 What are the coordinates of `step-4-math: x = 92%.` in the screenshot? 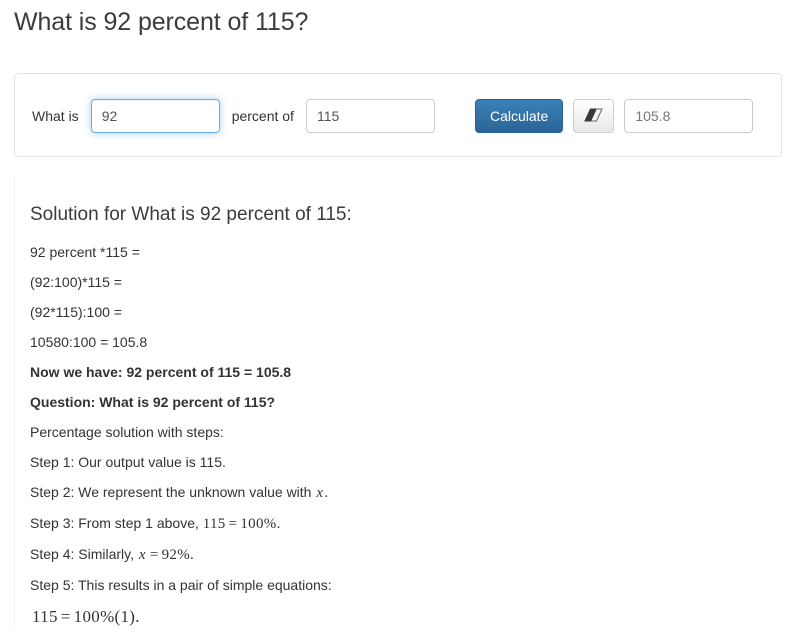 It's located at (166, 555).